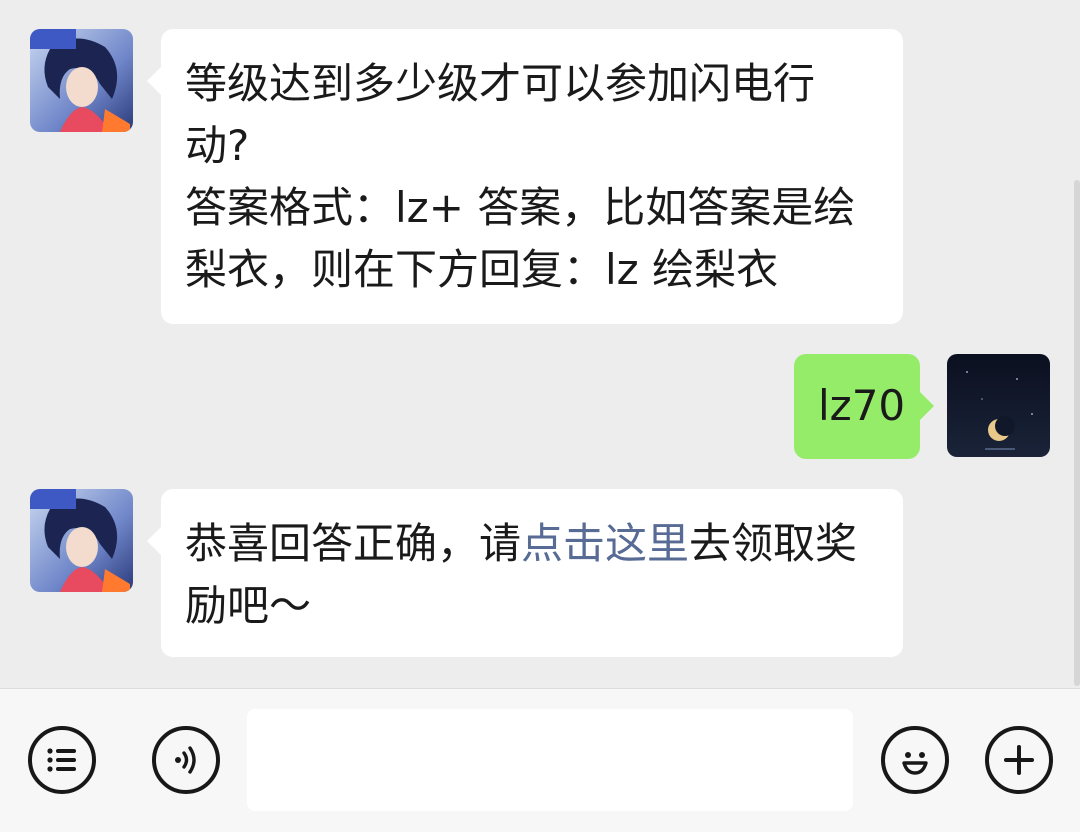 The width and height of the screenshot is (1080, 832). Describe the element at coordinates (500, 83) in the screenshot. I see `message-line: 等级达到多少级才可以参加闪电行` at that location.